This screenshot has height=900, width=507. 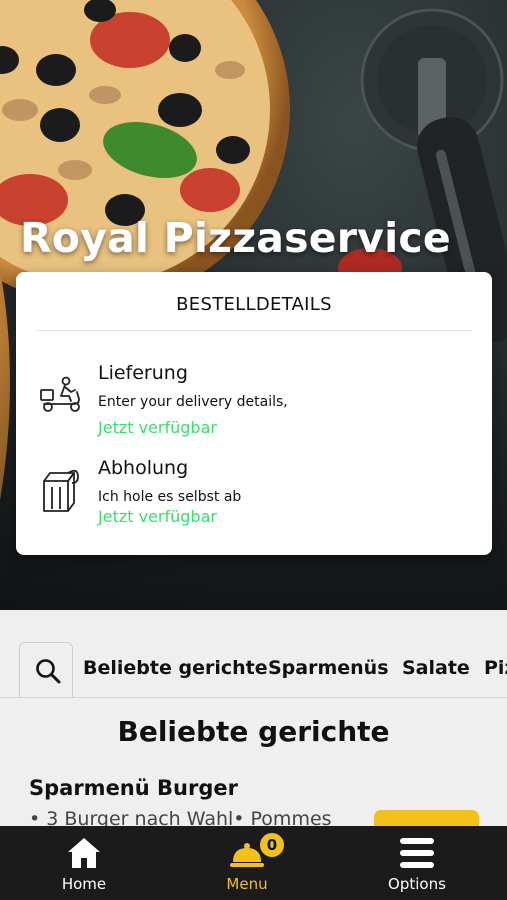 What do you see at coordinates (157, 427) in the screenshot?
I see `delivery-option-status: Jetzt verfügbar` at bounding box center [157, 427].